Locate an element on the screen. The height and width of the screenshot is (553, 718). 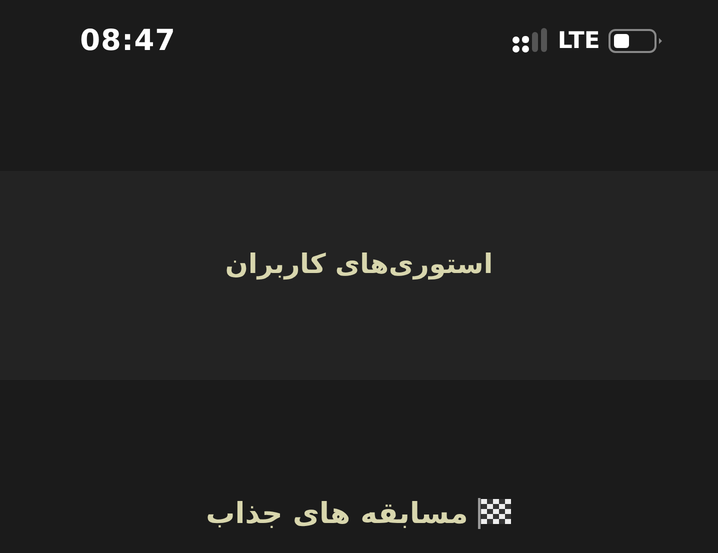
clock-time: 08:47 is located at coordinates (128, 41).